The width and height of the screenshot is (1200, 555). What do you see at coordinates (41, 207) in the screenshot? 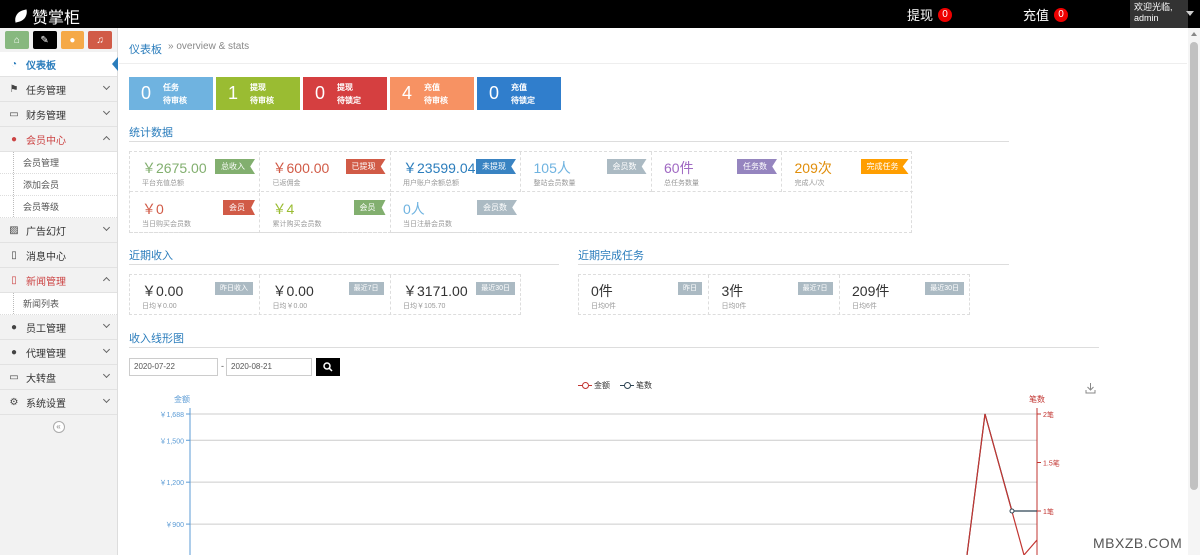
I see `sidebar-subitem-label: 会员等级` at bounding box center [41, 207].